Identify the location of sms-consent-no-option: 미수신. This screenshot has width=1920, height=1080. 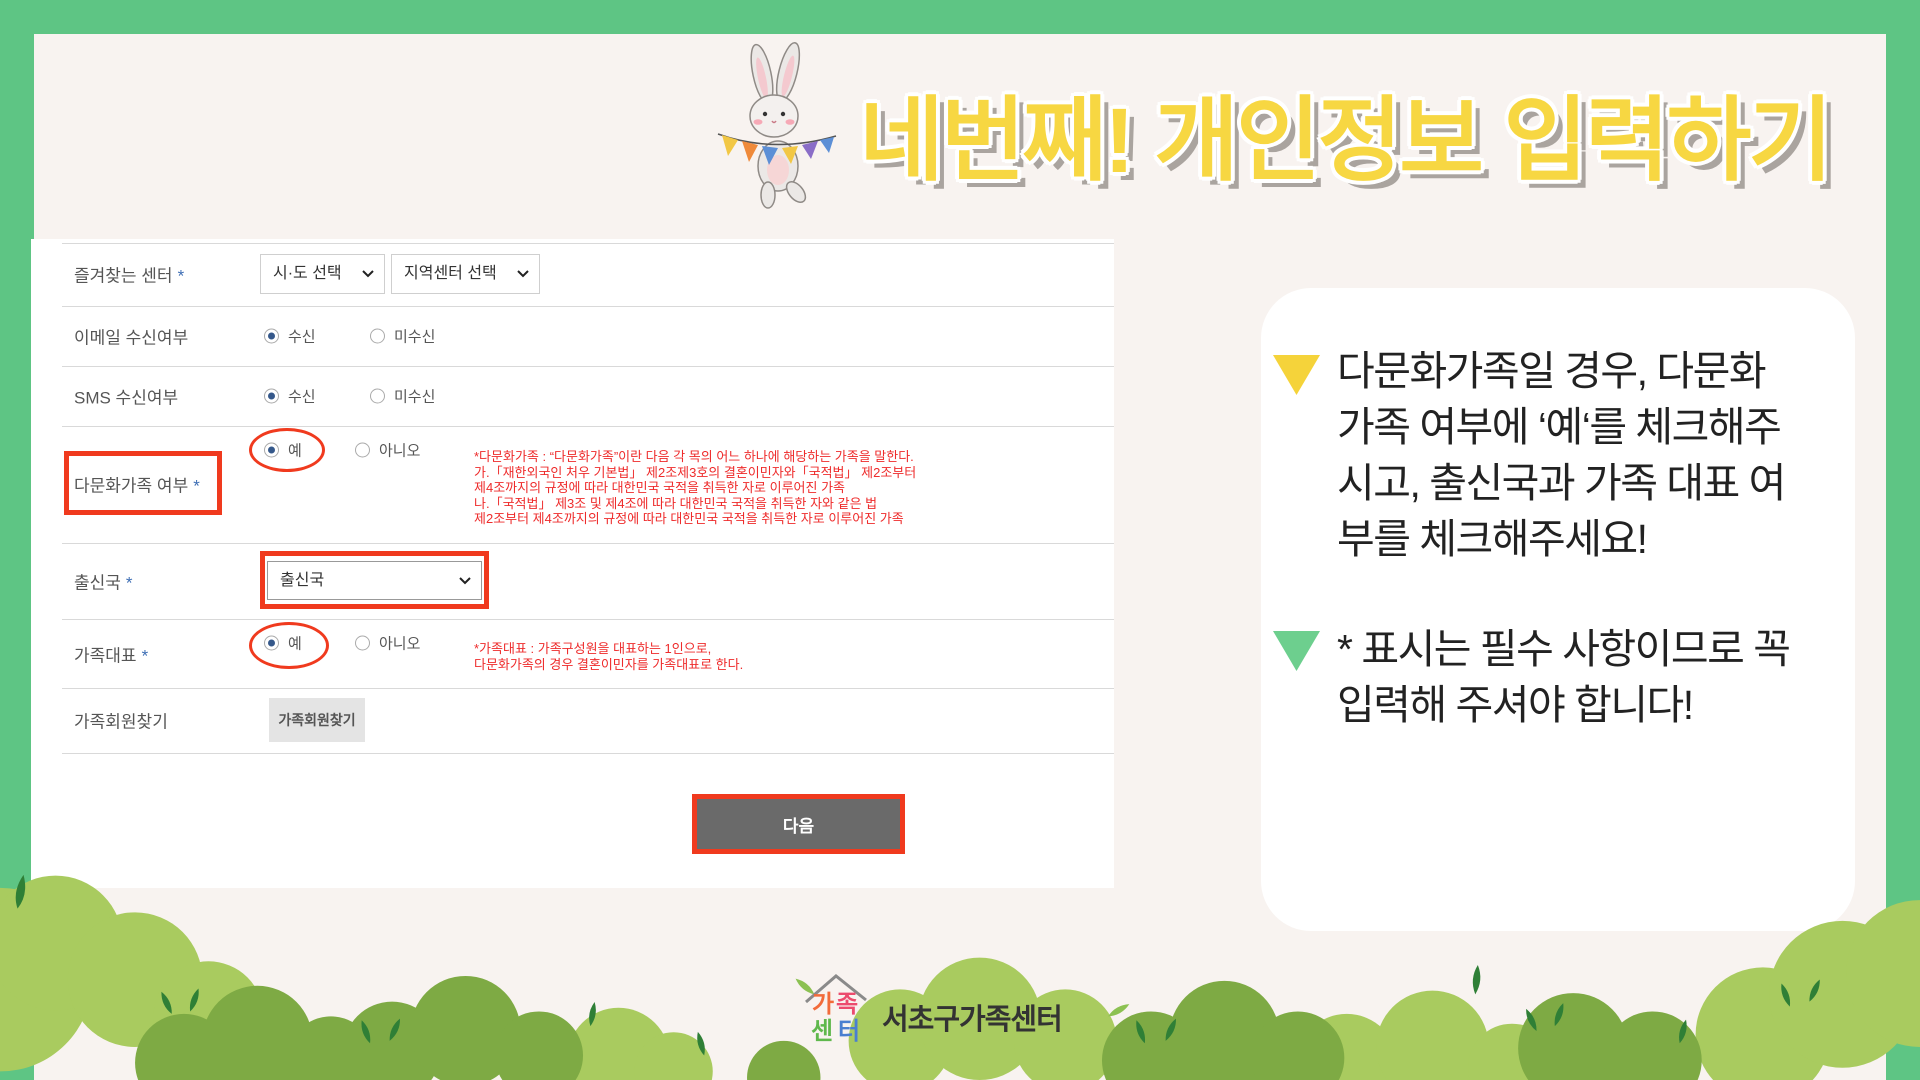
(402, 396).